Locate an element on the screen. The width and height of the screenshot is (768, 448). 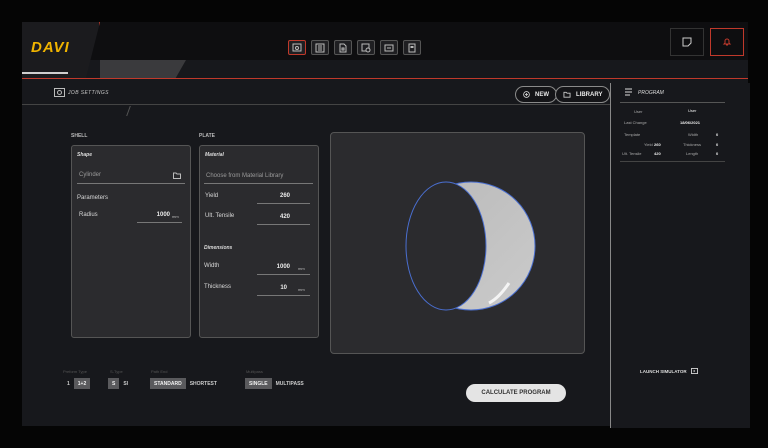
new-button: NEW is located at coordinates (536, 94).